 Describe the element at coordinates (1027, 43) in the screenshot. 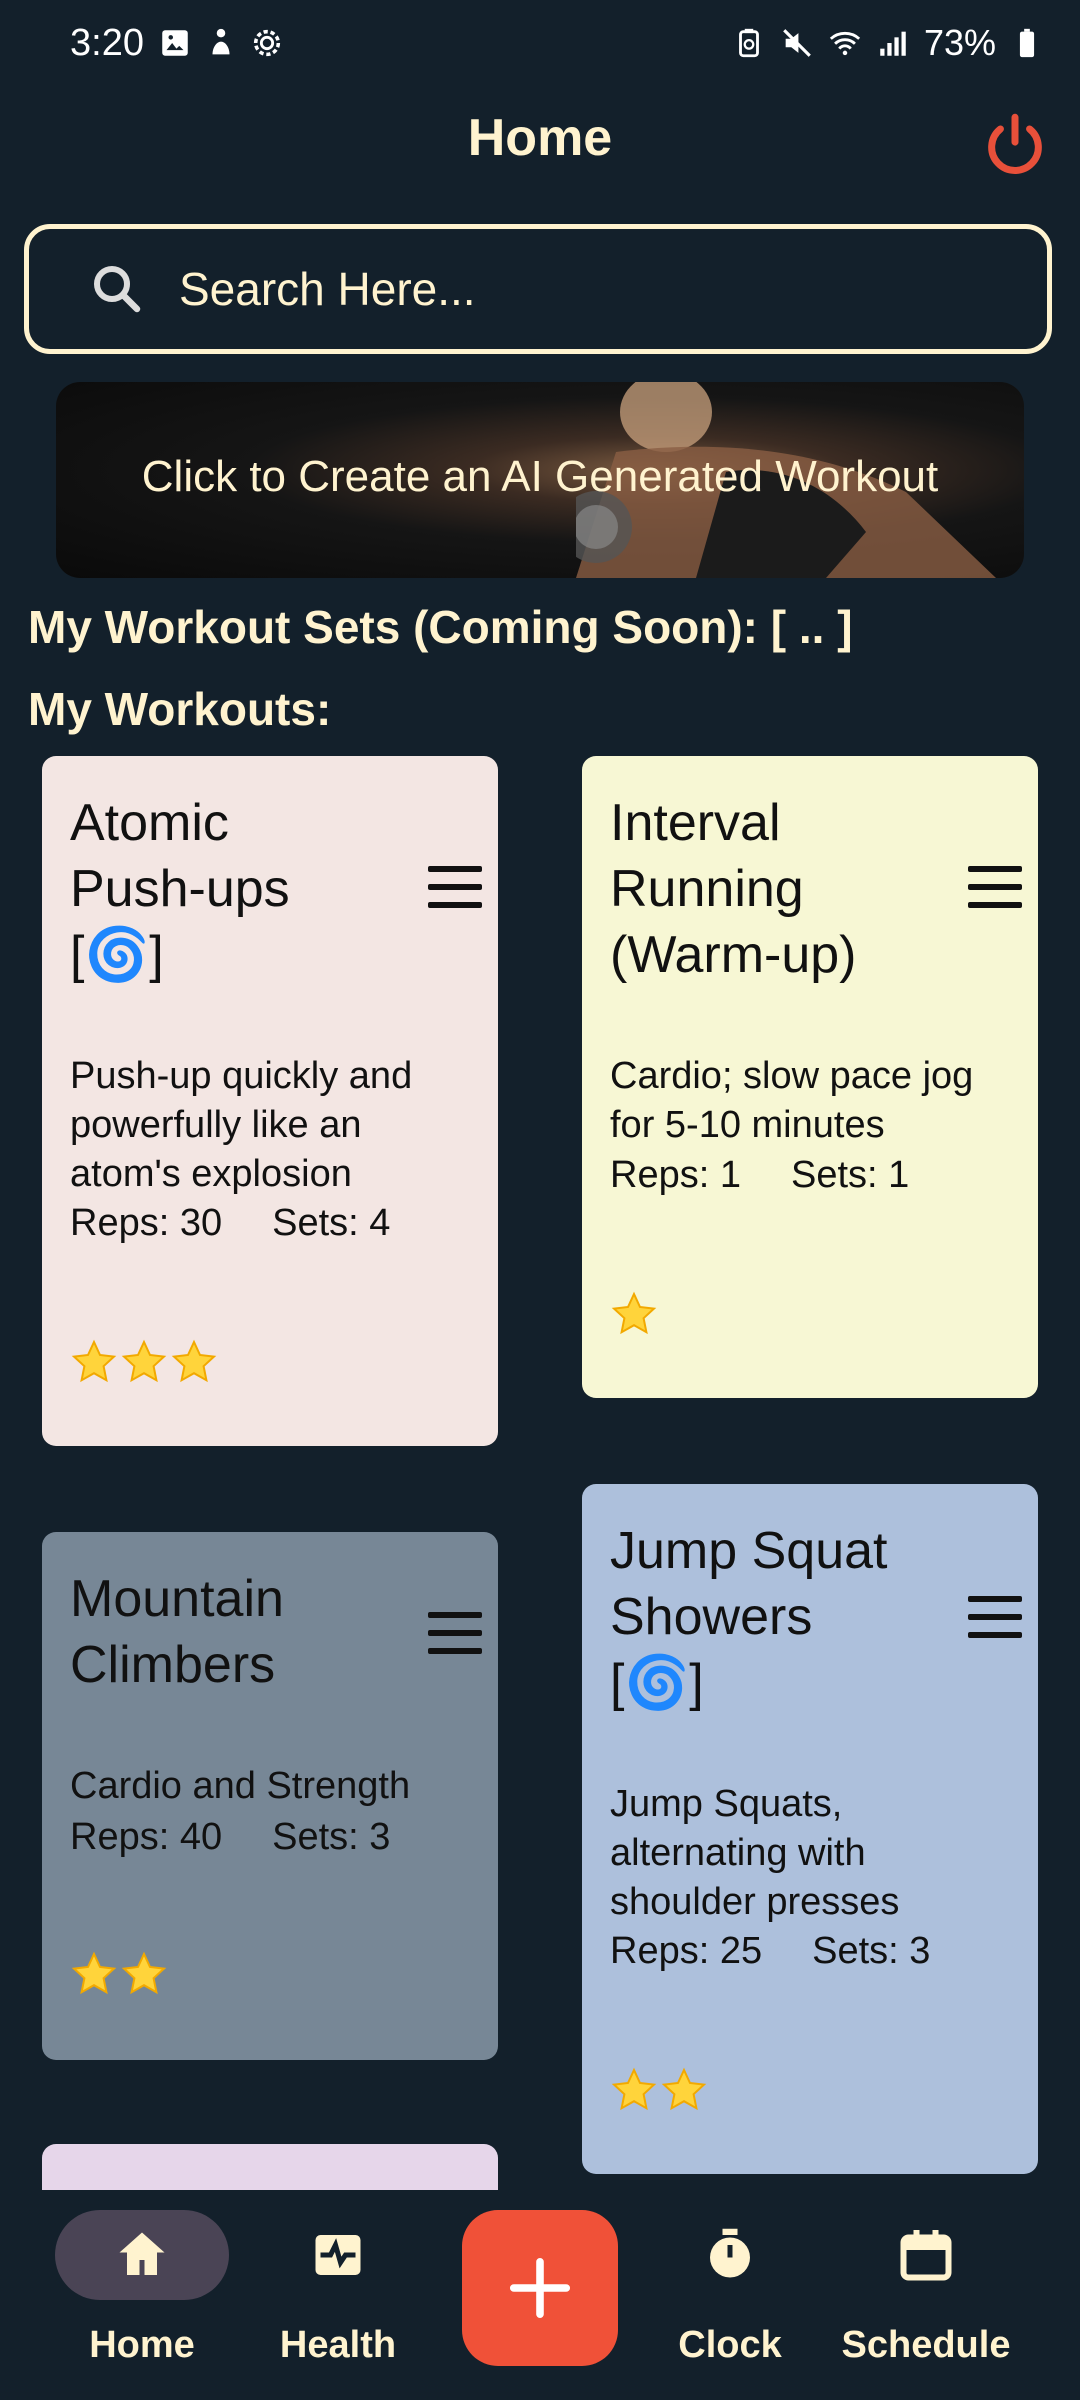

I see `battery-icon` at that location.